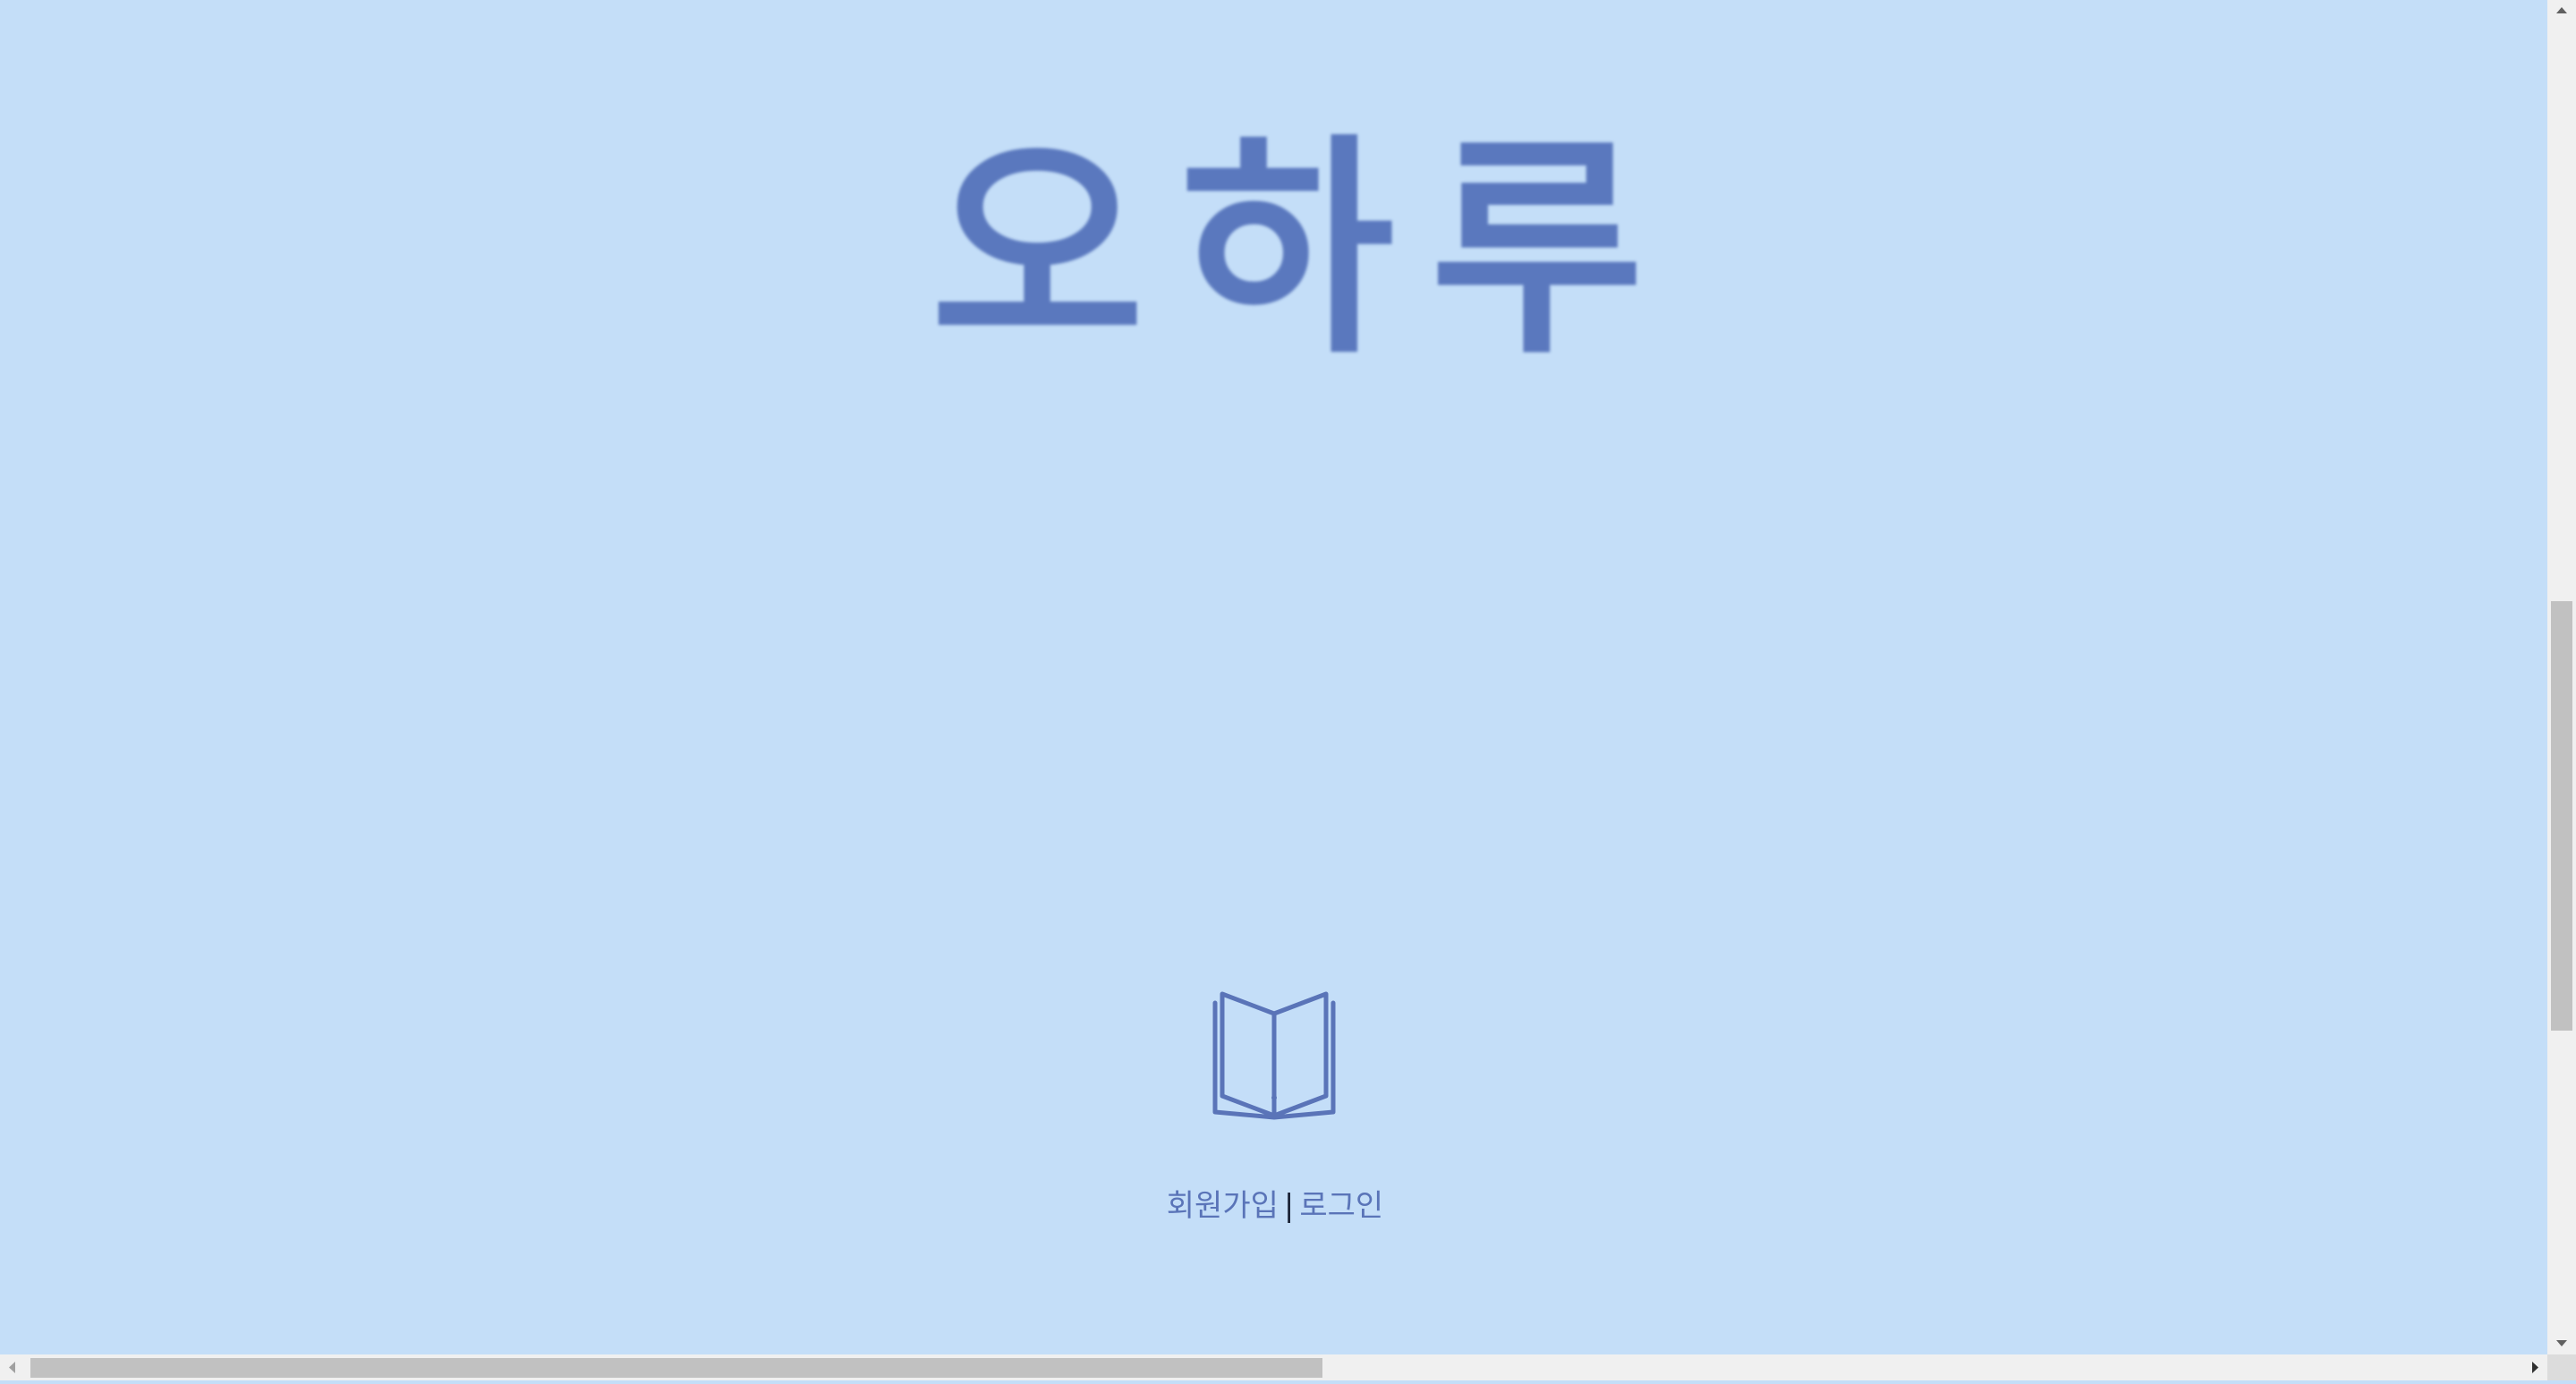 Image resolution: width=2576 pixels, height=1384 pixels. What do you see at coordinates (2561, 816) in the screenshot?
I see `vertical-scrollbar-thumb` at bounding box center [2561, 816].